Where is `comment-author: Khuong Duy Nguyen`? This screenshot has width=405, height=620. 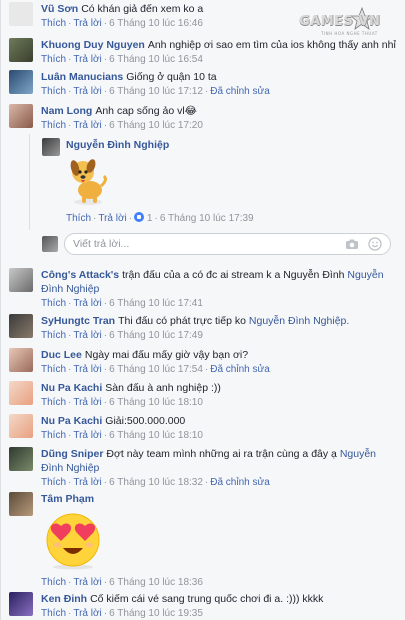
comment-author: Khuong Duy Nguyen is located at coordinates (93, 45).